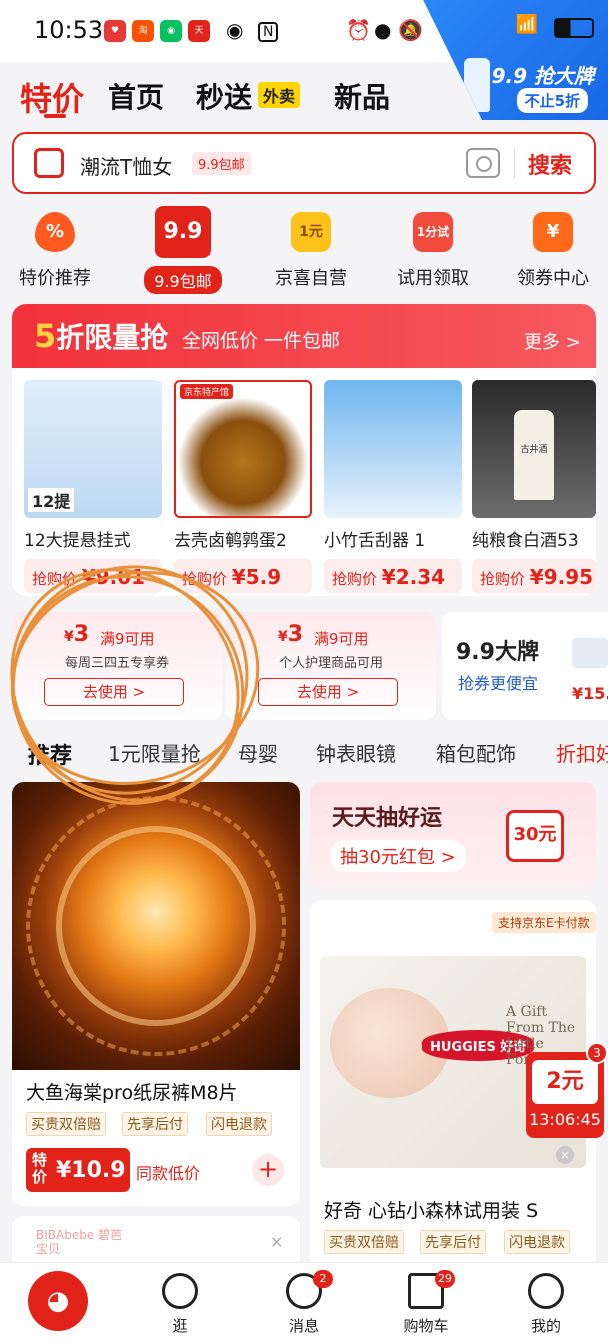  Describe the element at coordinates (224, 96) in the screenshot. I see `tab-miaosong: 秒送` at that location.